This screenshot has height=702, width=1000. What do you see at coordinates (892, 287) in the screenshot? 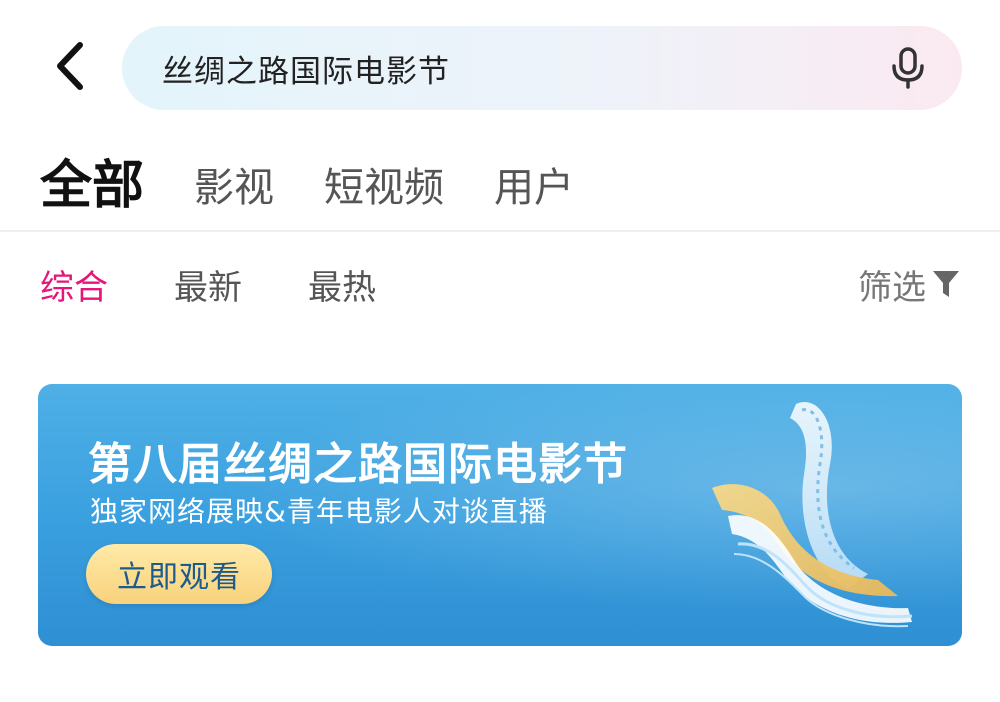
I see `filter-label: 筛选` at bounding box center [892, 287].